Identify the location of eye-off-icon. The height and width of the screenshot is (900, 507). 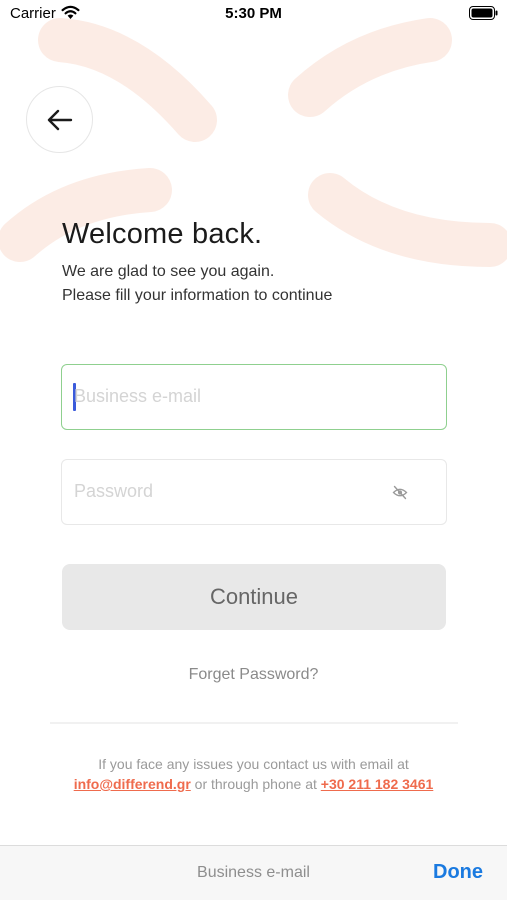
(400, 492).